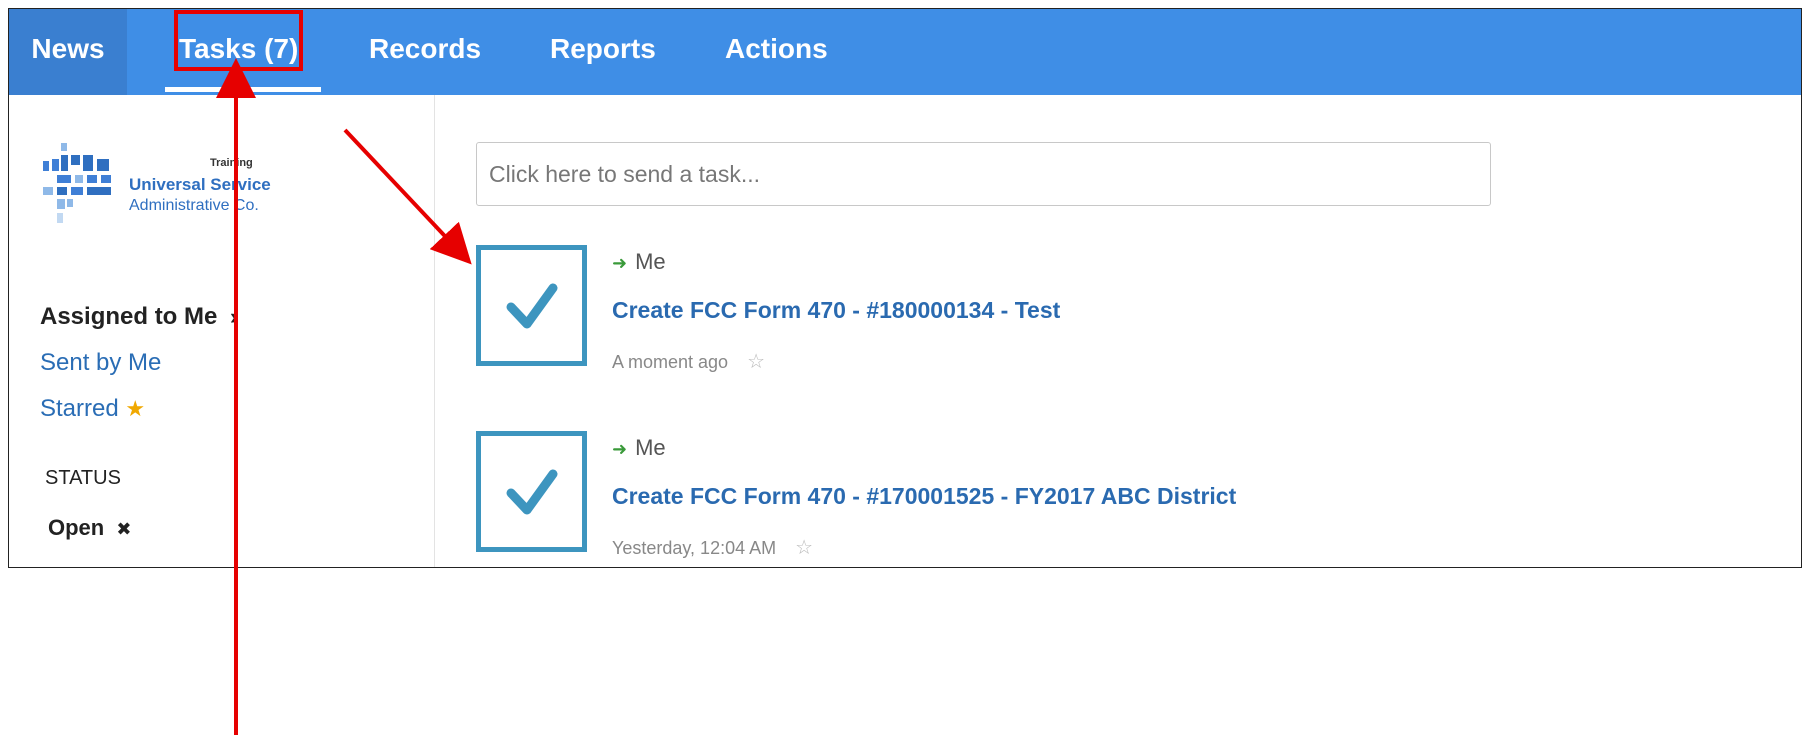 The height and width of the screenshot is (735, 1802). What do you see at coordinates (123, 529) in the screenshot?
I see `remove-filter-icon: ✖` at bounding box center [123, 529].